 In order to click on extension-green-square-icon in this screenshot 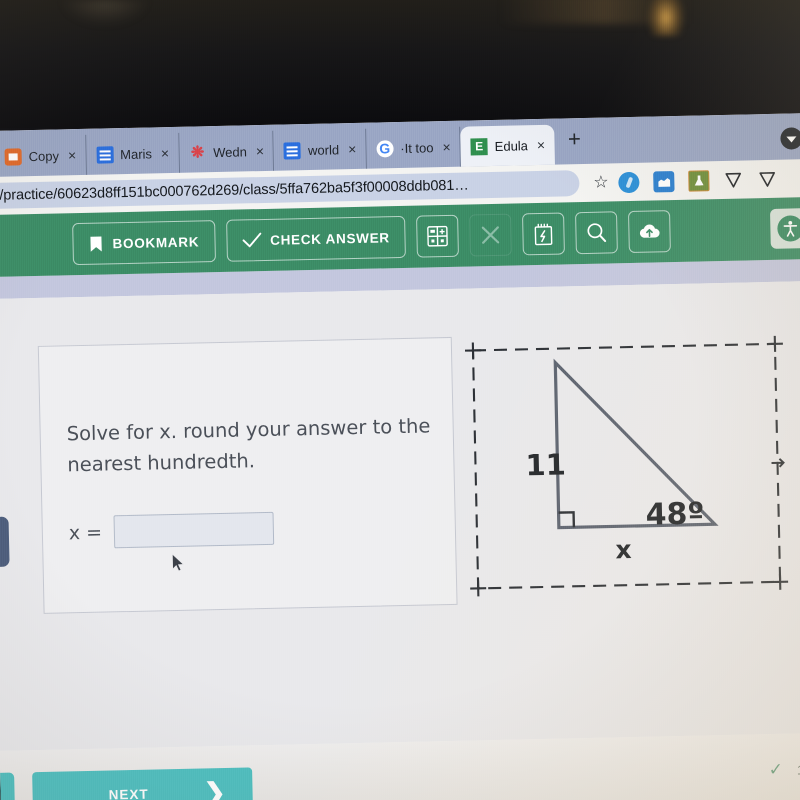, I will do `click(699, 180)`.